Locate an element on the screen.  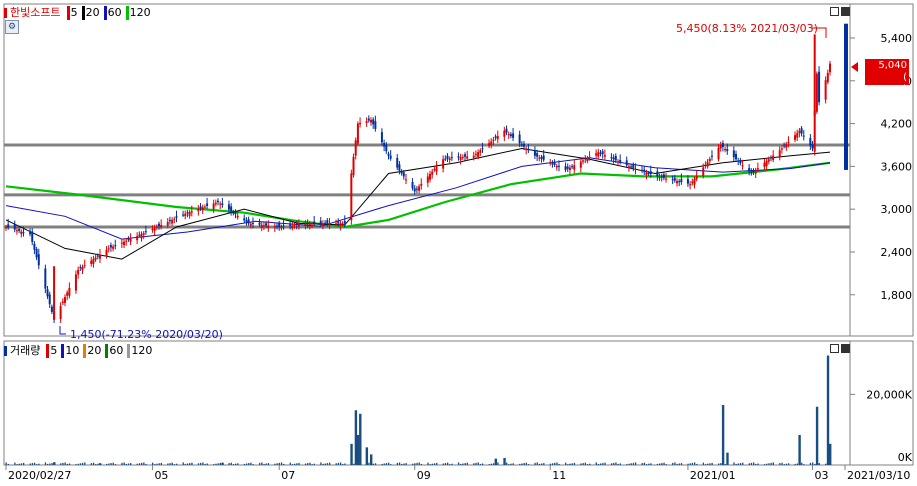
legend-marker is located at coordinates (5, 351).